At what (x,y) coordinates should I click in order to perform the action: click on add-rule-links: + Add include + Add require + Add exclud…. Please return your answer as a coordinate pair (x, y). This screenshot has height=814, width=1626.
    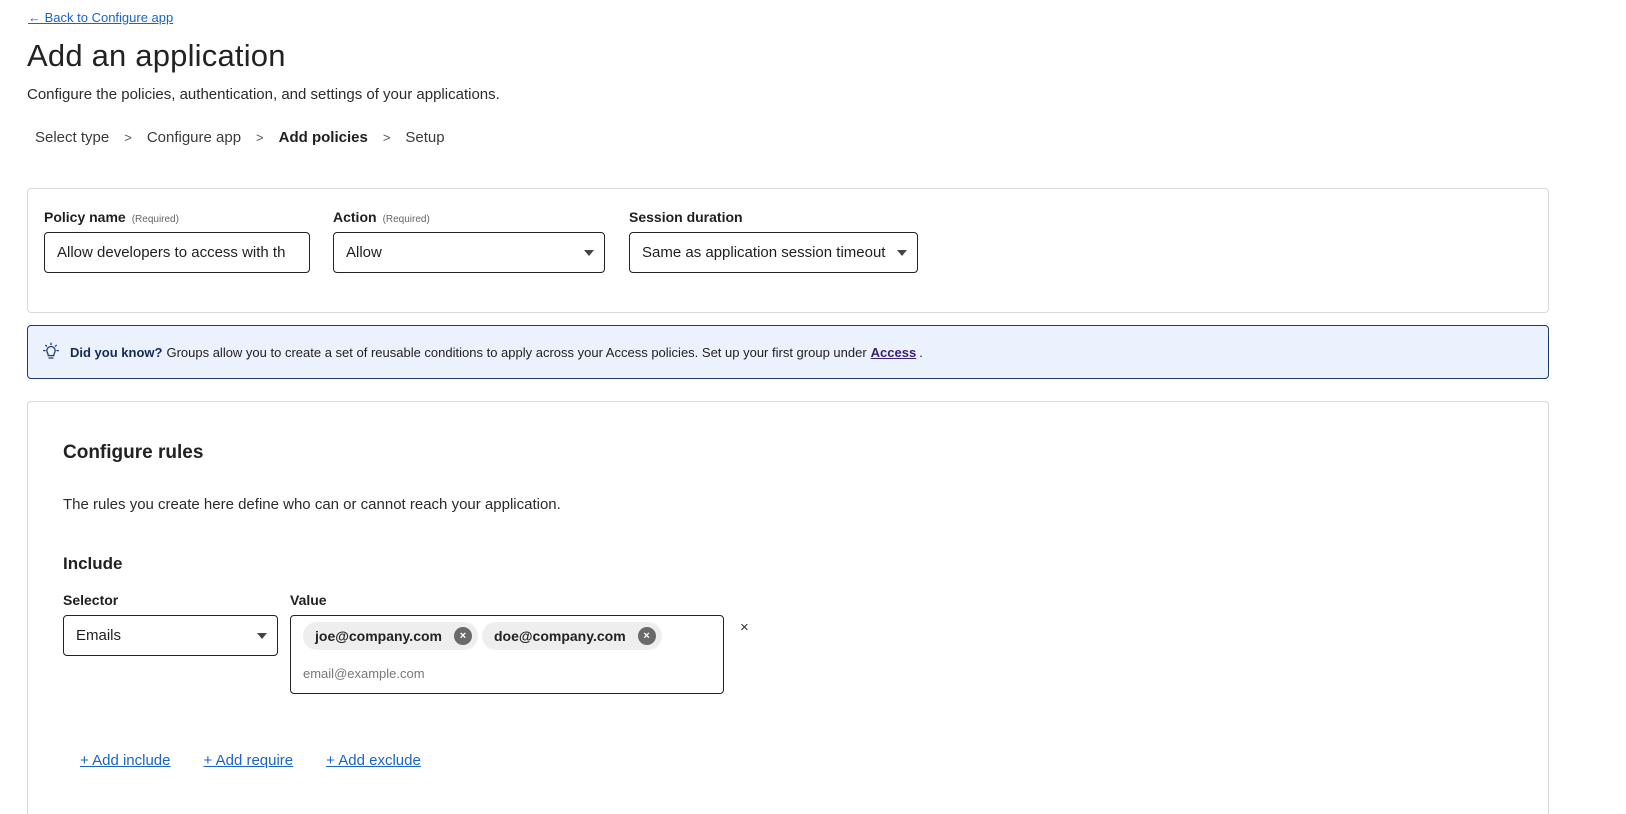
    Looking at the image, I should click on (267, 760).